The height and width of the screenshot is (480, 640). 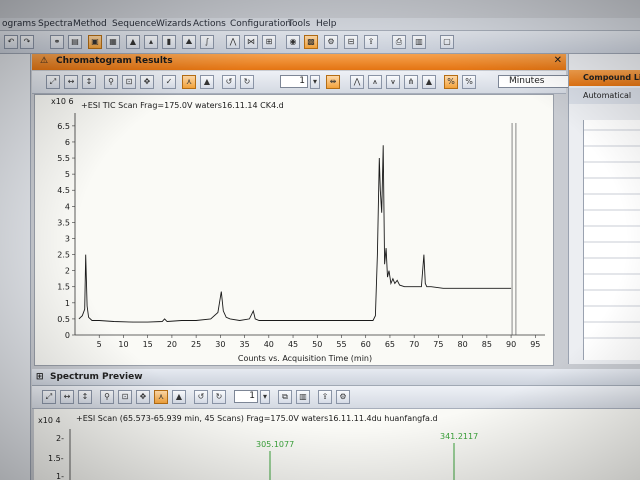 I want to click on spectrum-peak-label: 305.1077, so click(x=275, y=444).